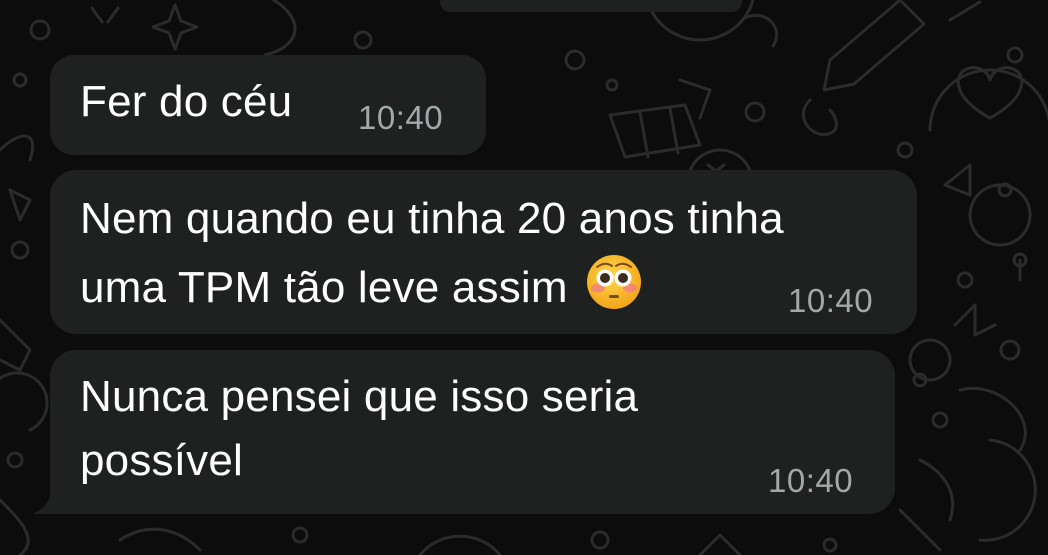  What do you see at coordinates (324, 287) in the screenshot?
I see `message-text-line-2-text: uma TPM tão leve assim` at bounding box center [324, 287].